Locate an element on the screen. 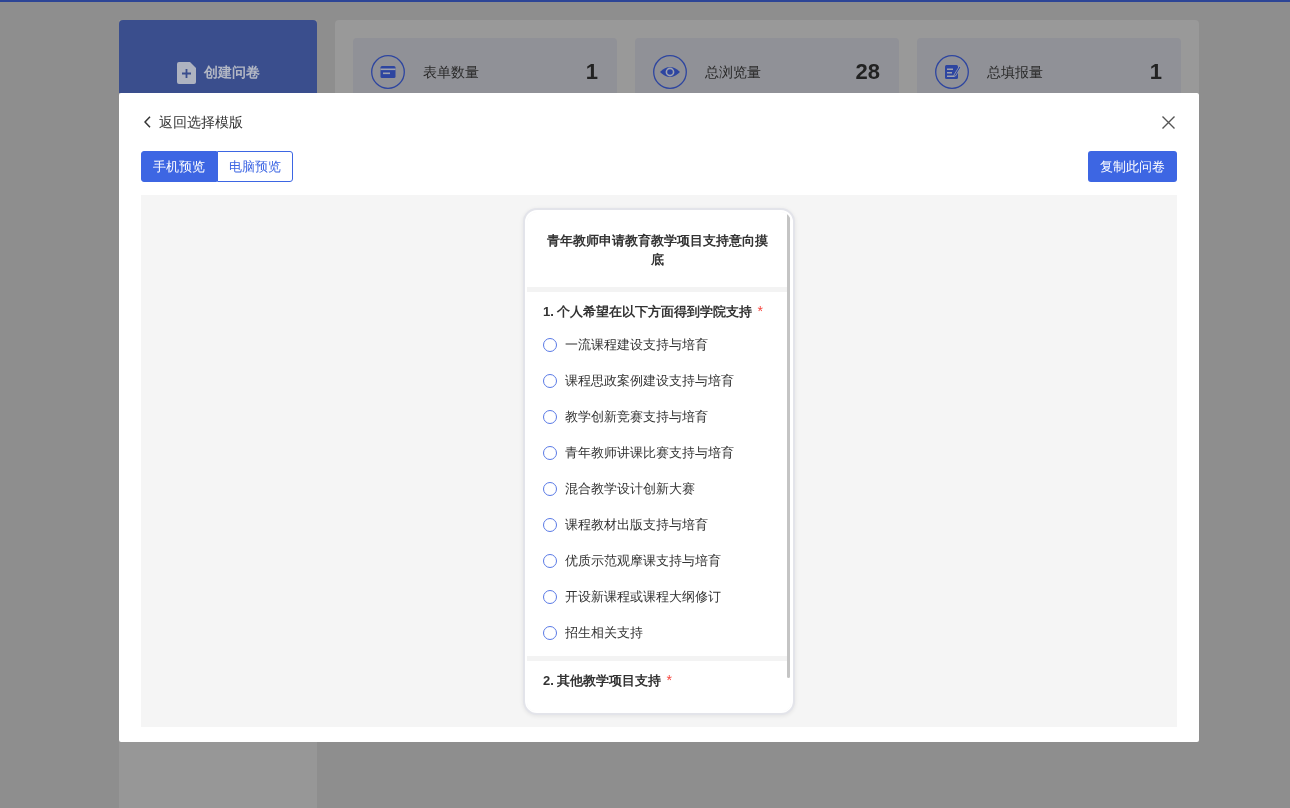  scrollbar-thumb is located at coordinates (788, 445).